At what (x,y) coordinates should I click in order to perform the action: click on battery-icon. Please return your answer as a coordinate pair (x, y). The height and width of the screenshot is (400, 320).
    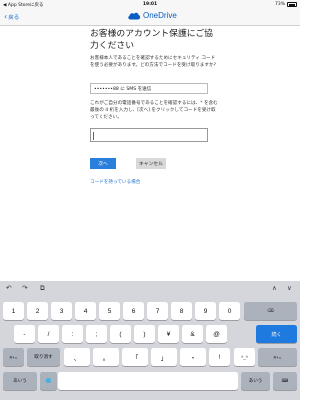
    Looking at the image, I should click on (292, 4).